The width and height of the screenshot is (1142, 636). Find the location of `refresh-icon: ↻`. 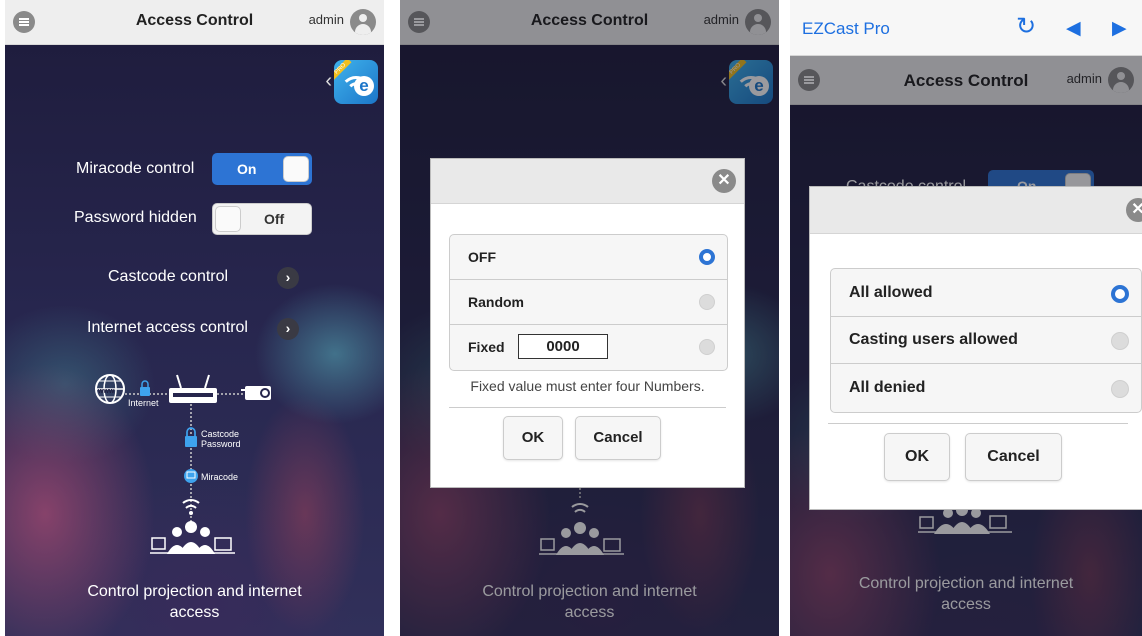

refresh-icon: ↻ is located at coordinates (1026, 26).